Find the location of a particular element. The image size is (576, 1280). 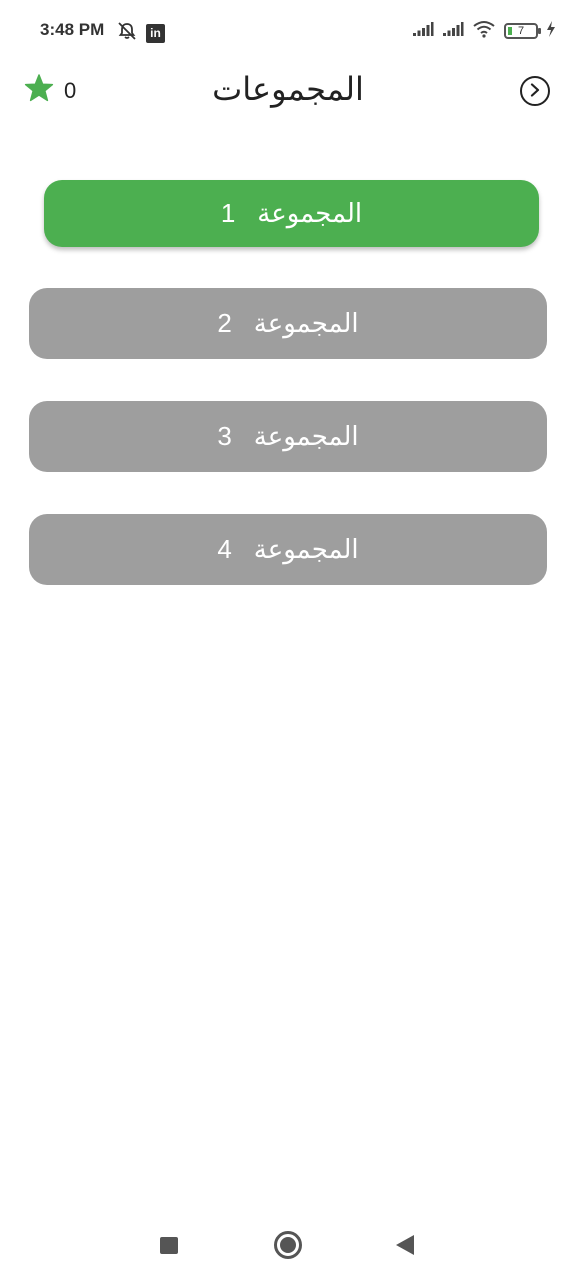

linkedin-icon: in is located at coordinates (155, 33).